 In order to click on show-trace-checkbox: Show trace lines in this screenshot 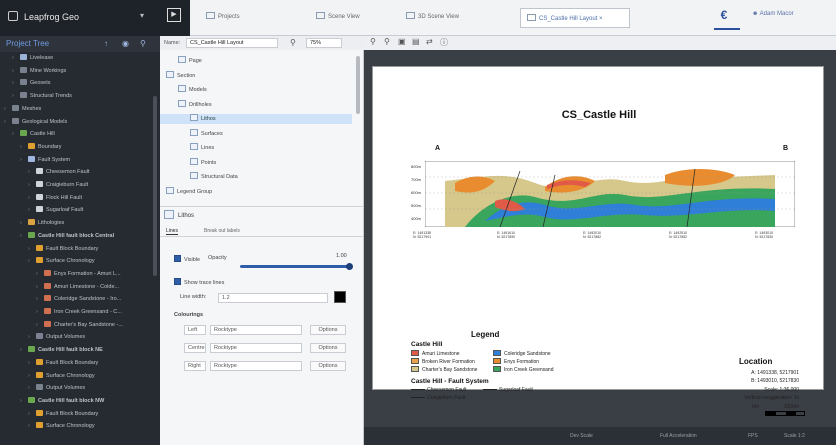, I will do `click(199, 282)`.